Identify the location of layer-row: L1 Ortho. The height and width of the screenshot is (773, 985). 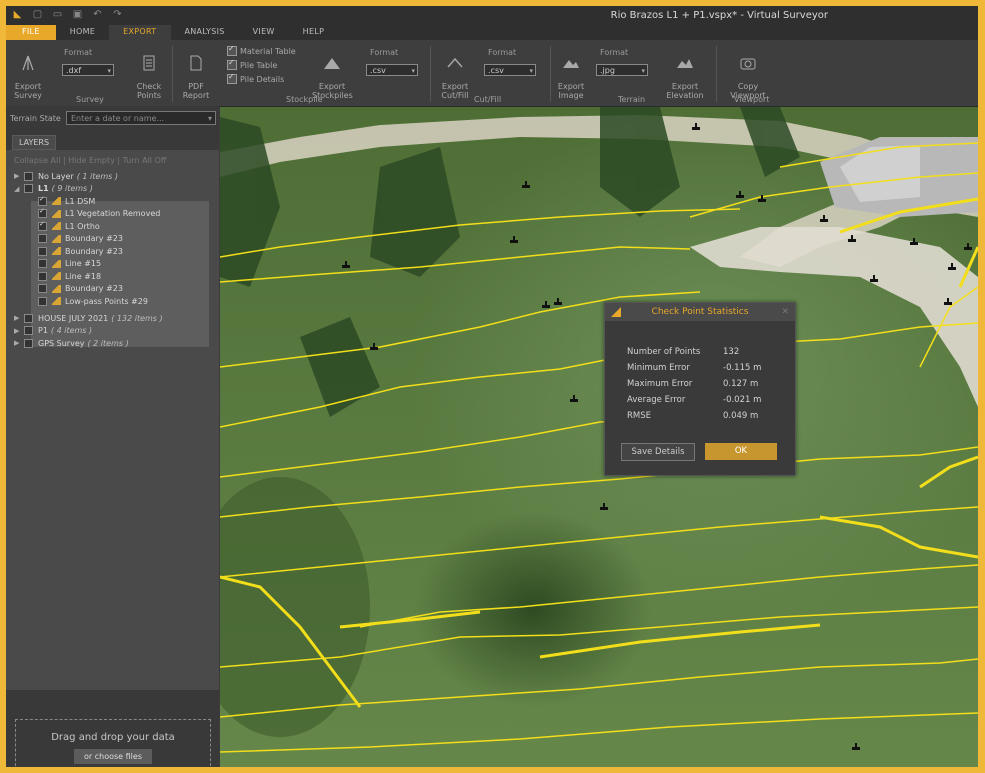
(69, 226).